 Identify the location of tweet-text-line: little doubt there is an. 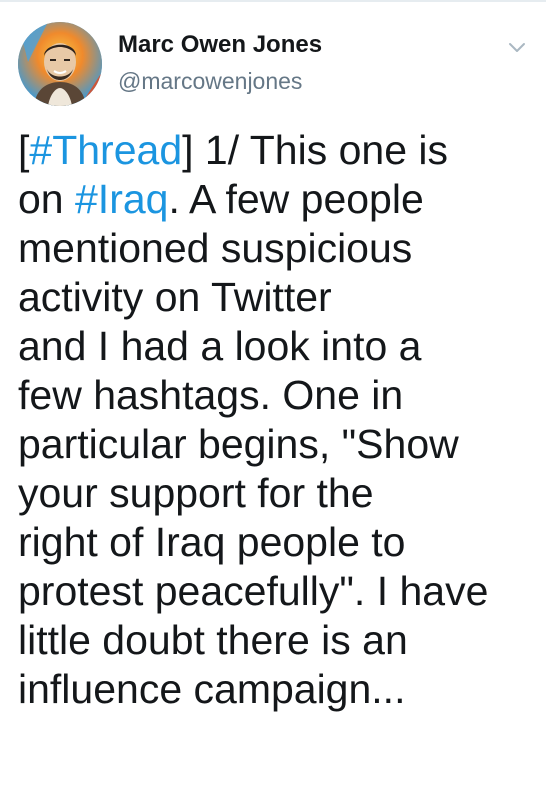
(278, 640).